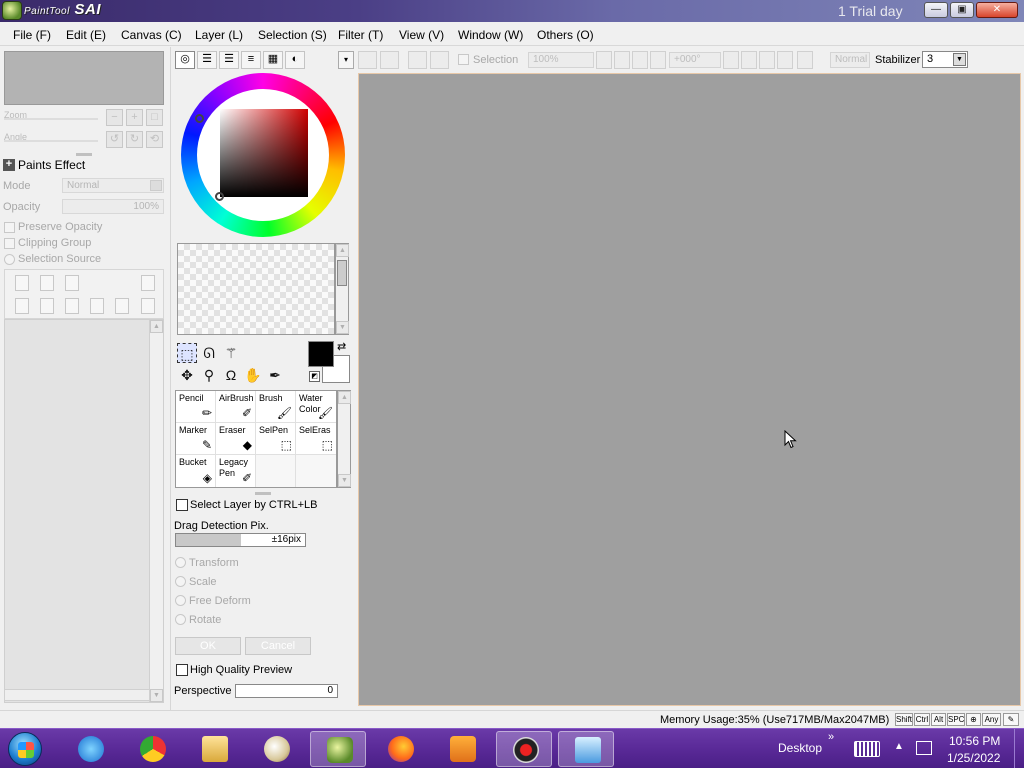 The width and height of the screenshot is (1024, 768). What do you see at coordinates (152, 749) in the screenshot?
I see `taskbar-chrome` at bounding box center [152, 749].